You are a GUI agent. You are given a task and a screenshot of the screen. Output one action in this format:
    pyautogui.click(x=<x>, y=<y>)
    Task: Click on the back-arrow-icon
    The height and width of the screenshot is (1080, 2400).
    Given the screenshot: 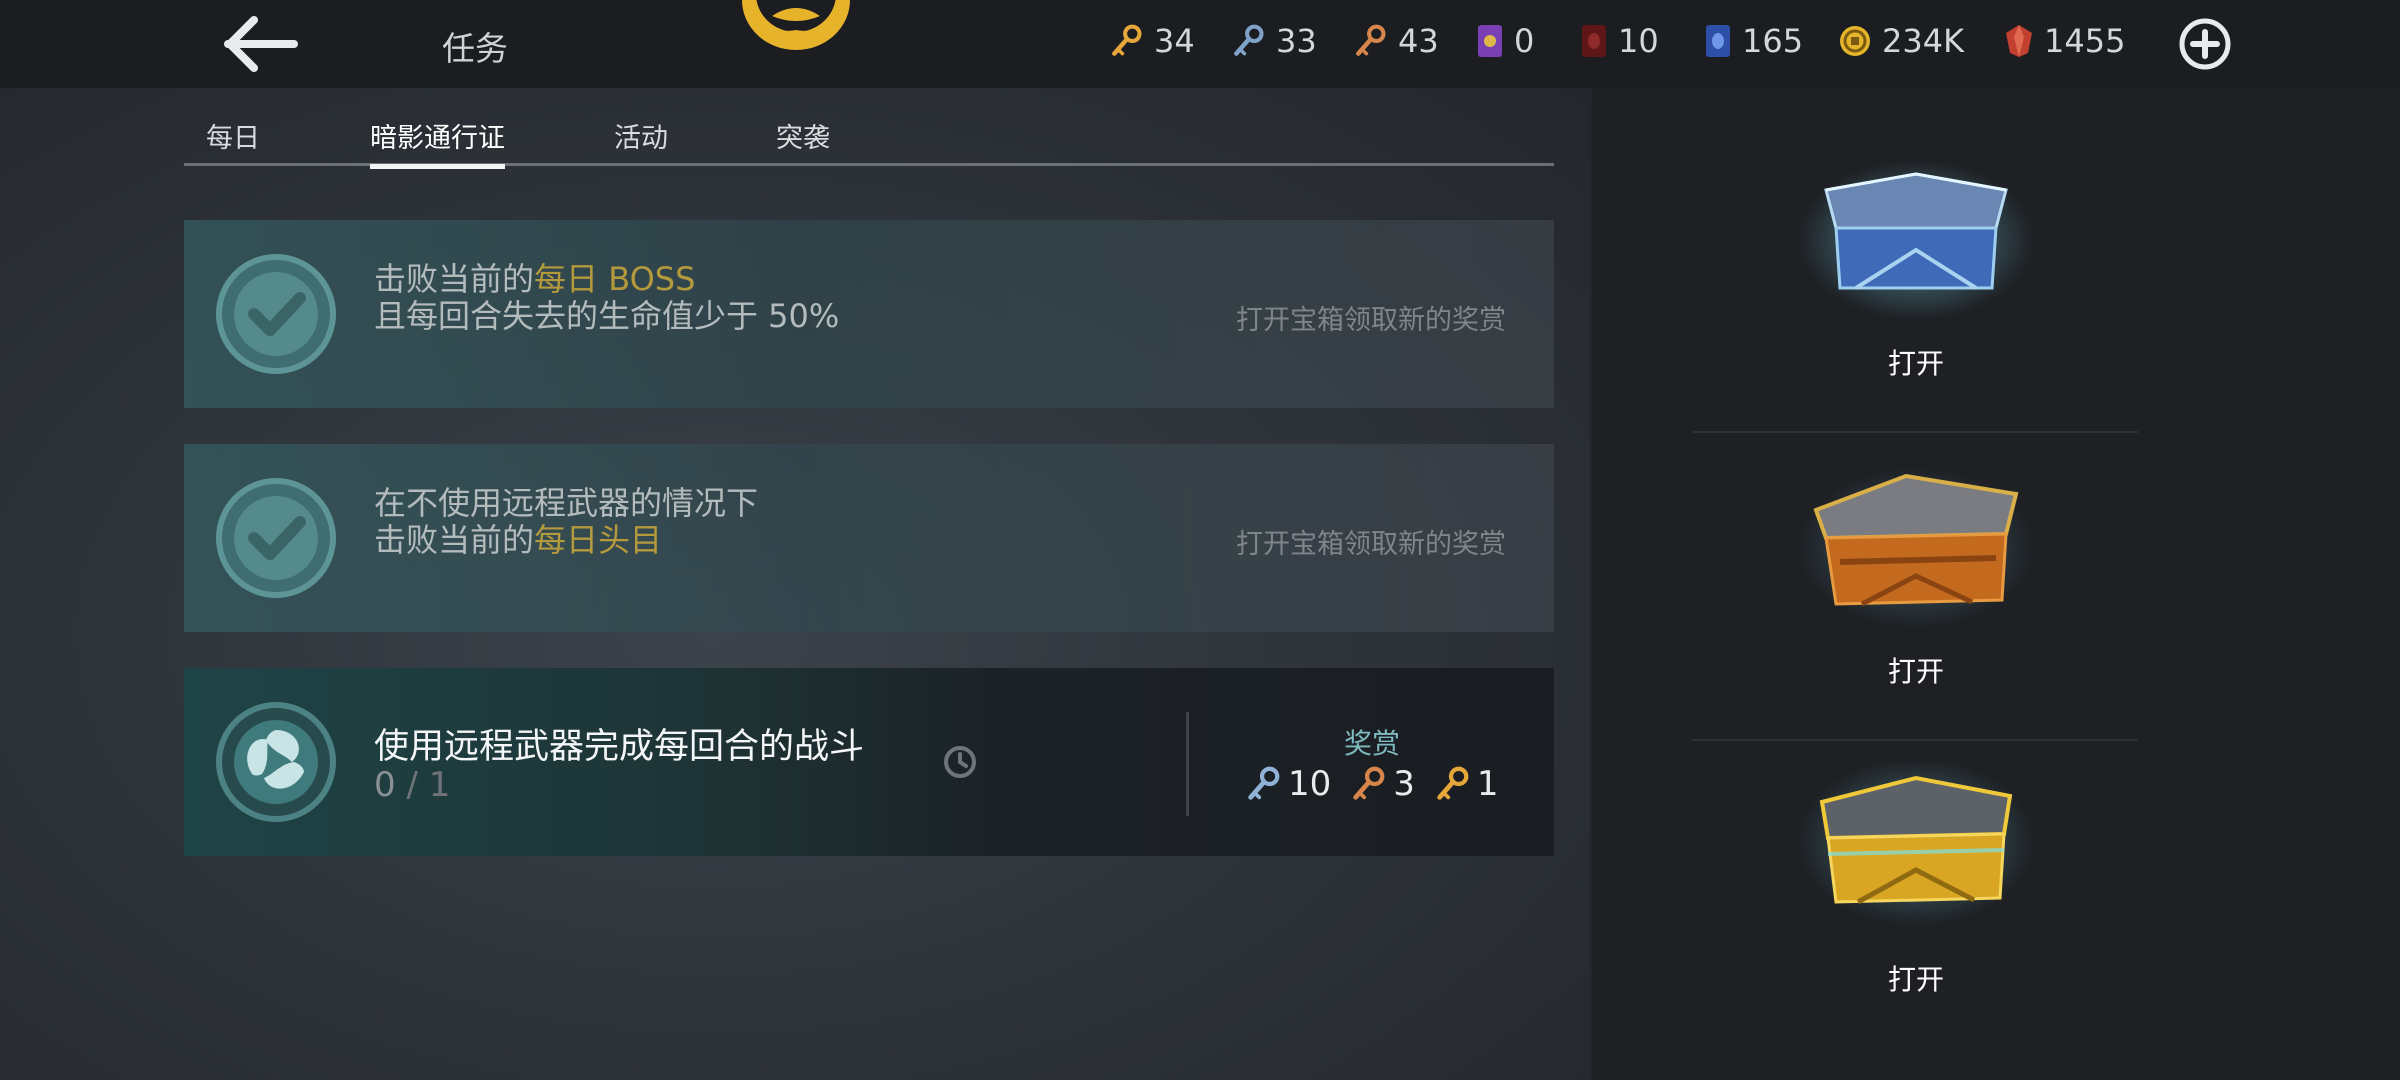 What is the action you would take?
    pyautogui.click(x=261, y=44)
    